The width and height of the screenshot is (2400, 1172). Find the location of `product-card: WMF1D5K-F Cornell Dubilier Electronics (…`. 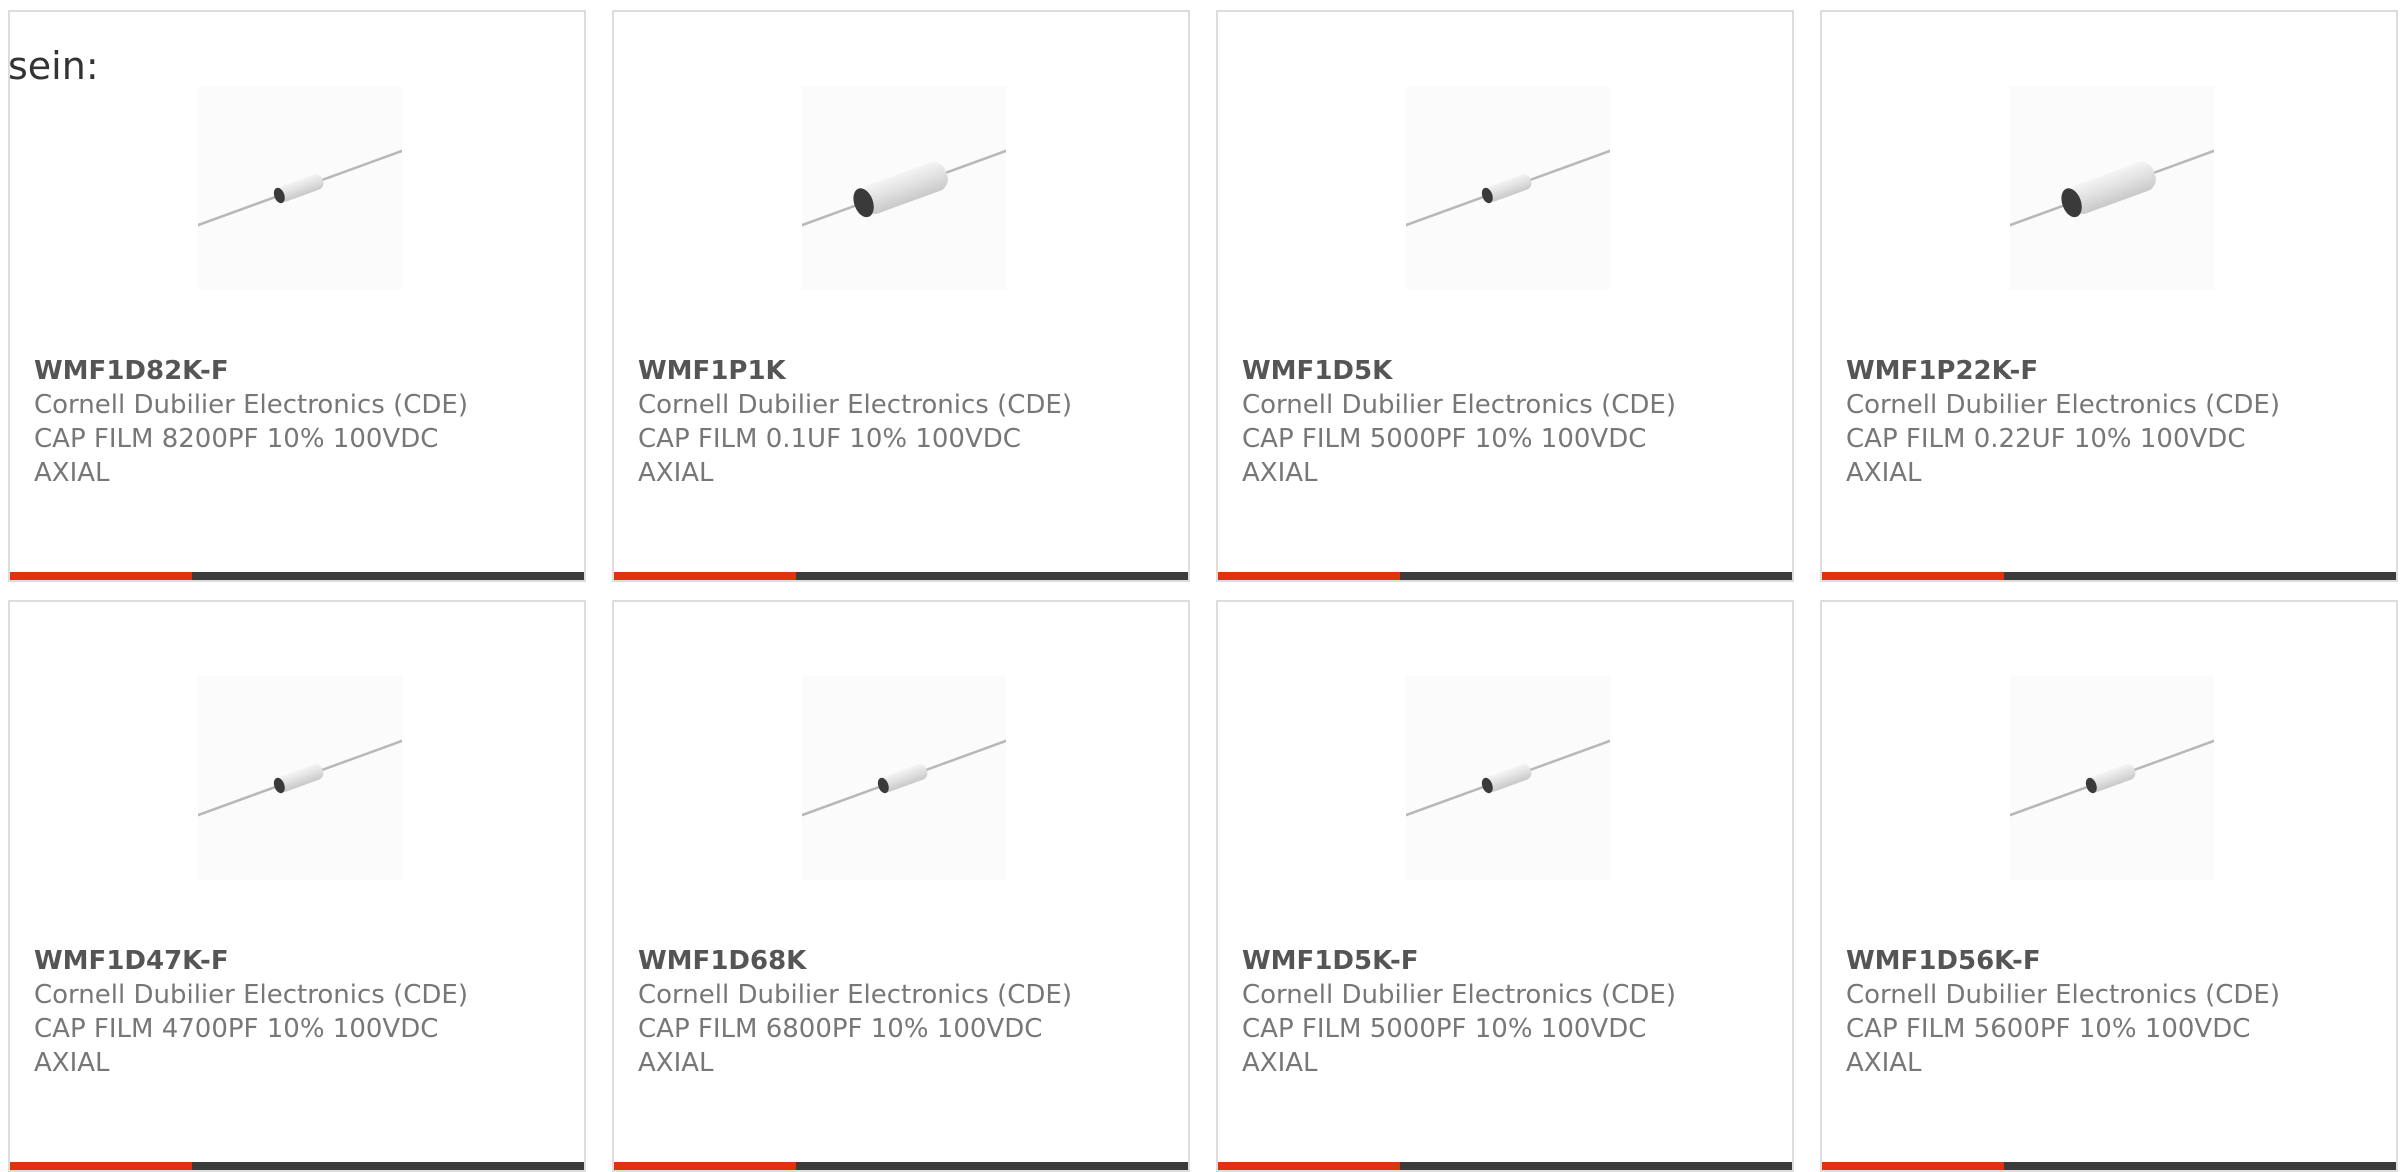

product-card: WMF1D5K-F Cornell Dubilier Electronics (… is located at coordinates (1505, 886).